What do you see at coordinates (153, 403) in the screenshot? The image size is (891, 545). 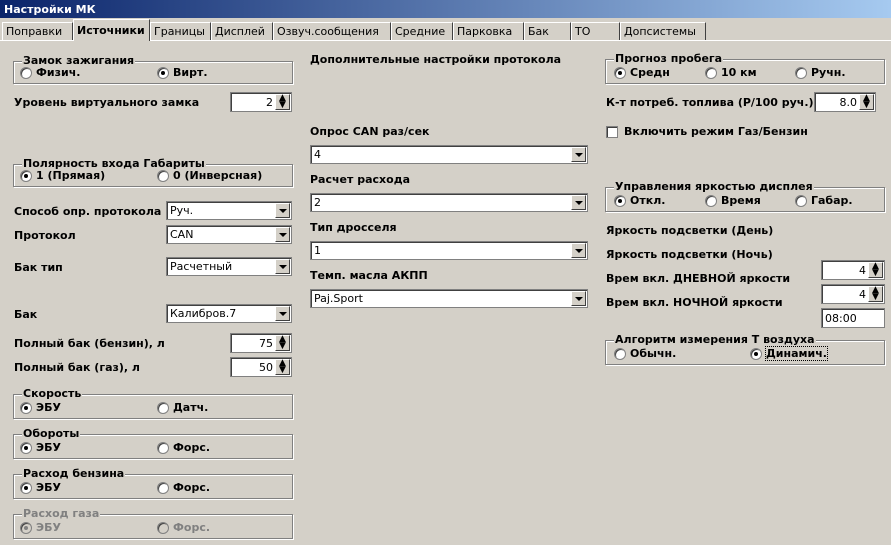 I see `speed-group: Скорость ЭБУ Датч.` at bounding box center [153, 403].